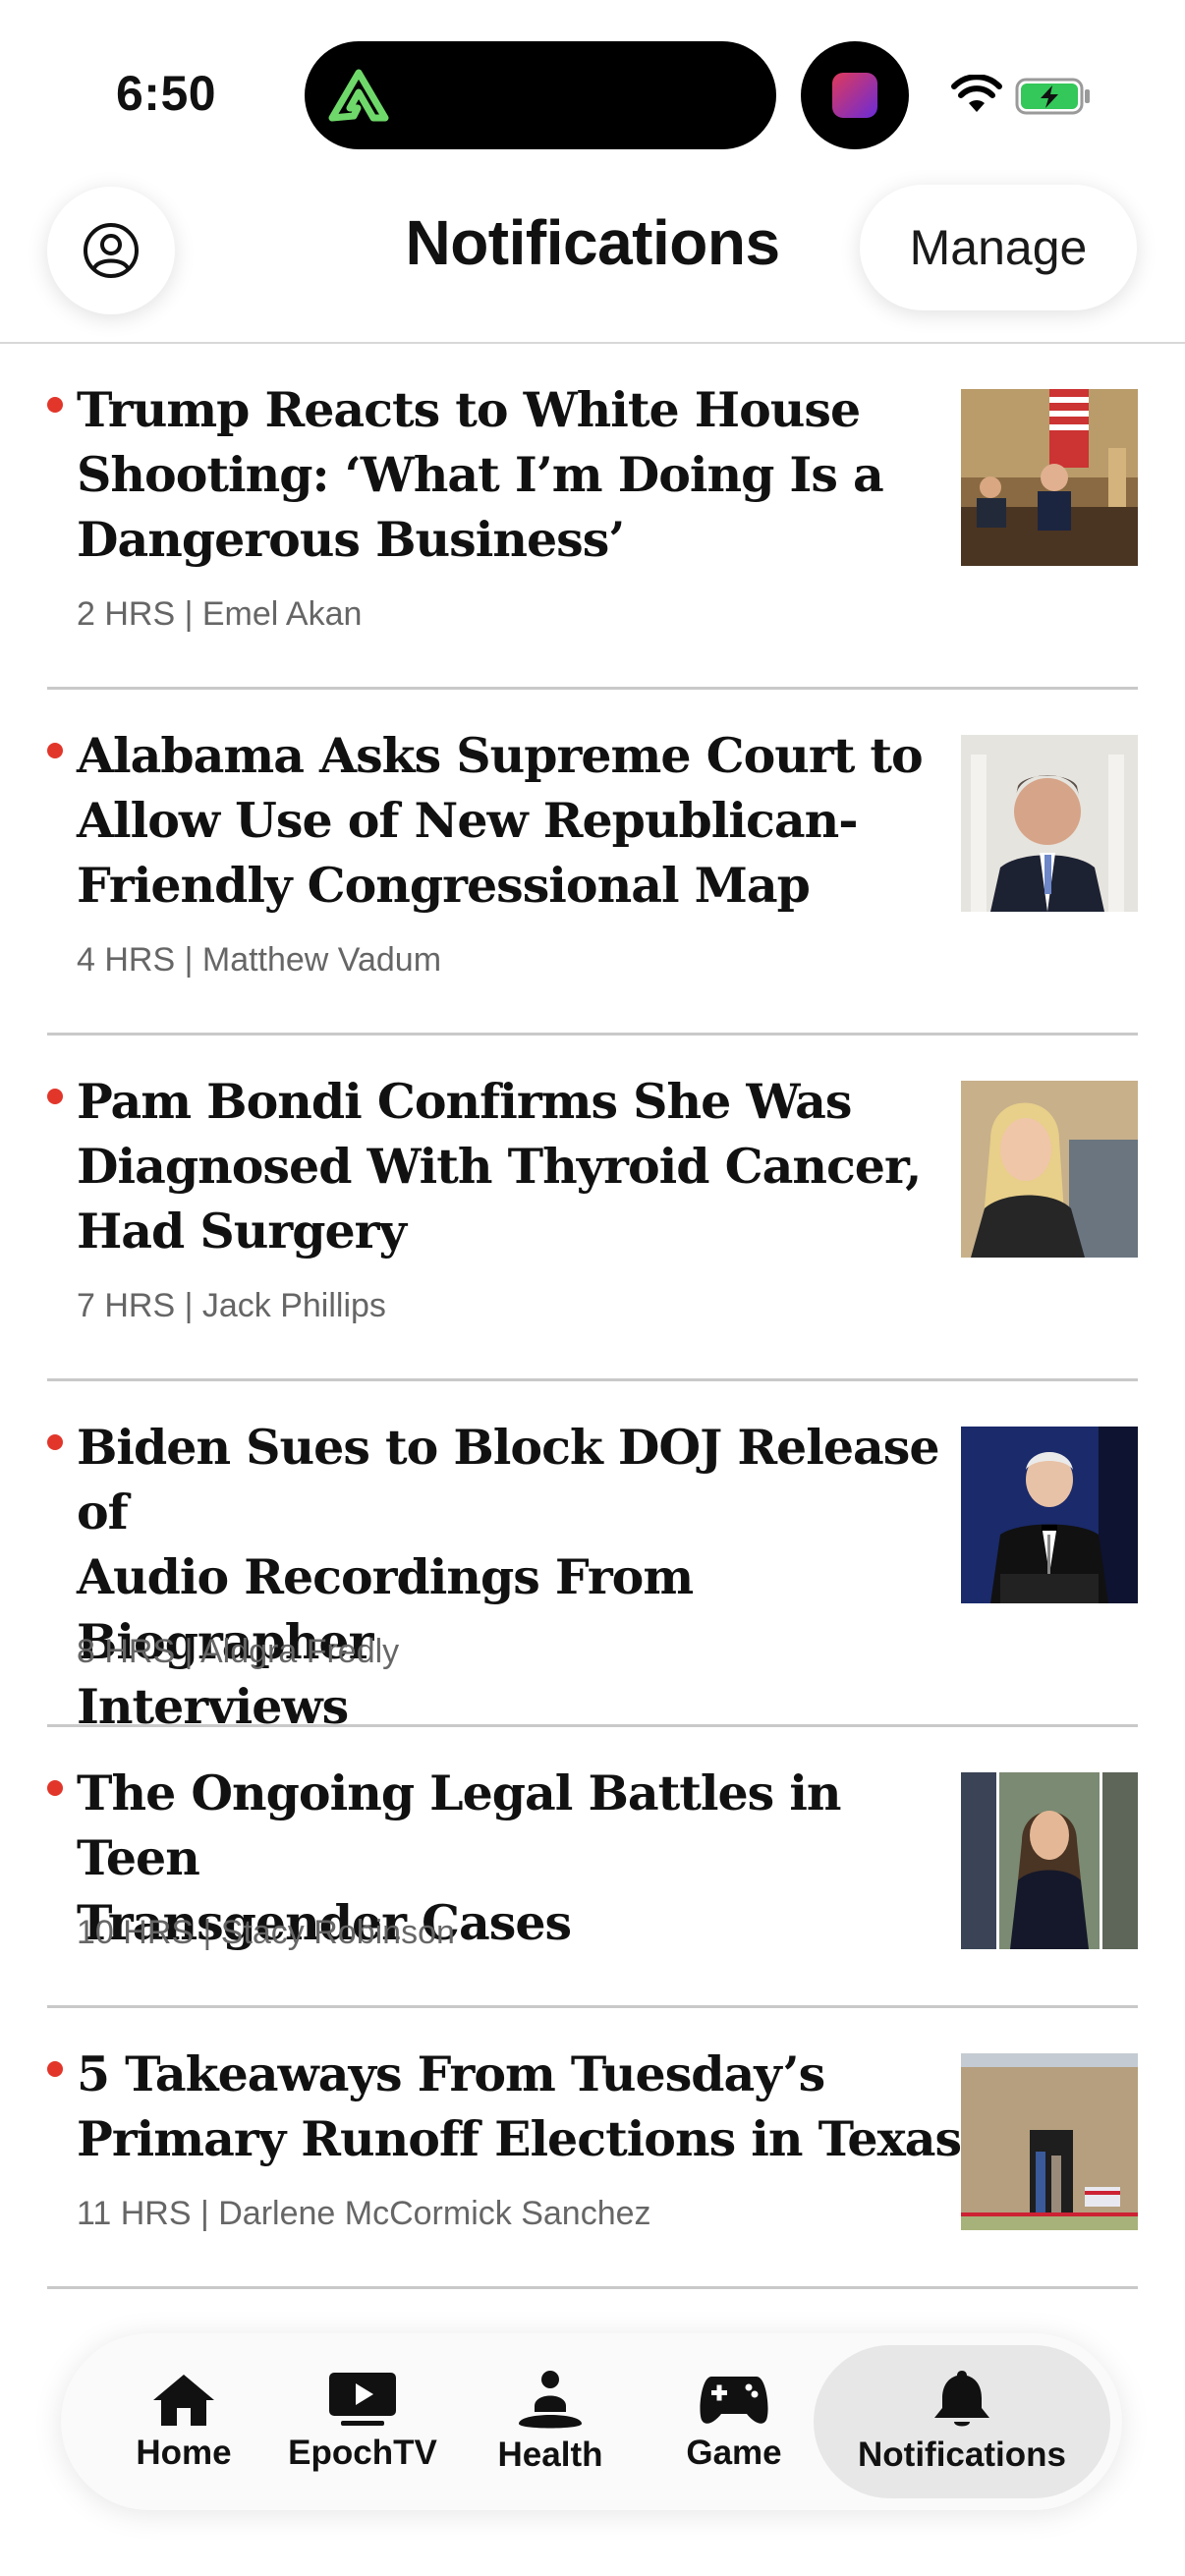  What do you see at coordinates (550, 2400) in the screenshot?
I see `meditation-icon` at bounding box center [550, 2400].